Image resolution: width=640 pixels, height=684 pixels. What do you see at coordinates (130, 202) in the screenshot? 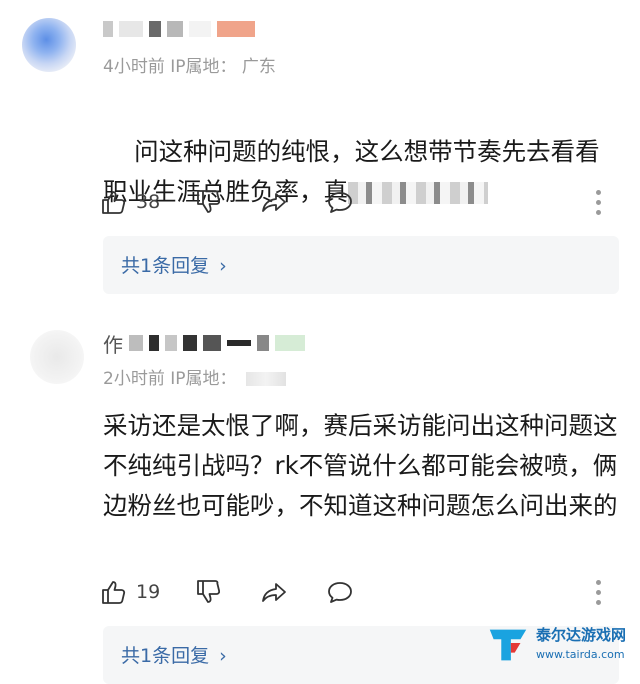
I see `like-button: 38` at bounding box center [130, 202].